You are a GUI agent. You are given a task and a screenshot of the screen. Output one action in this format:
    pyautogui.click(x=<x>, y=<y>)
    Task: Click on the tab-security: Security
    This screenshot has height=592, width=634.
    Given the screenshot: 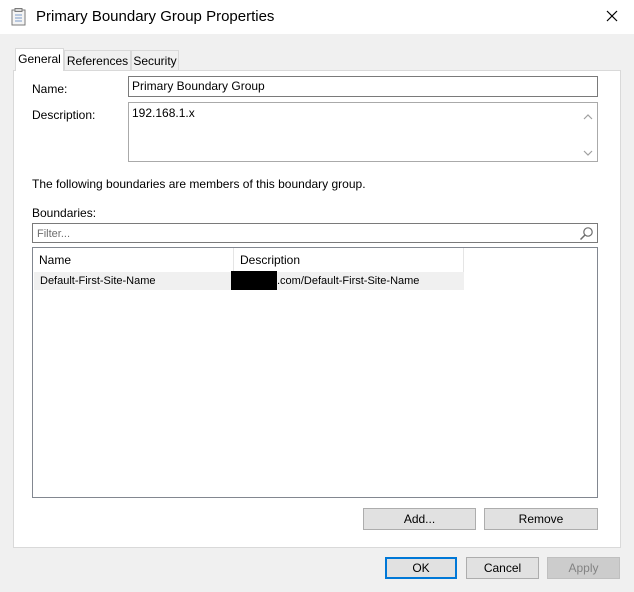 What is the action you would take?
    pyautogui.click(x=155, y=60)
    